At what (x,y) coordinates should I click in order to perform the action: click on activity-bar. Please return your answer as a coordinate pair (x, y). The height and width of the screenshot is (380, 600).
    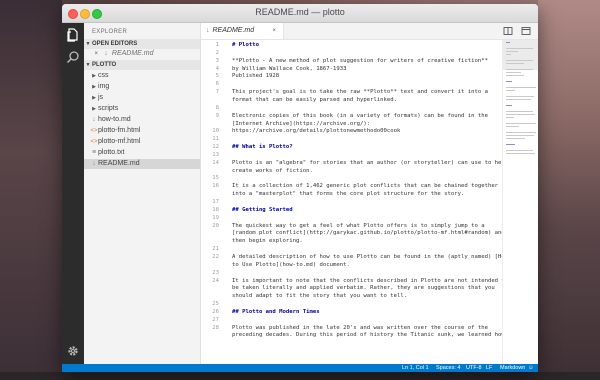
    Looking at the image, I should click on (73, 193).